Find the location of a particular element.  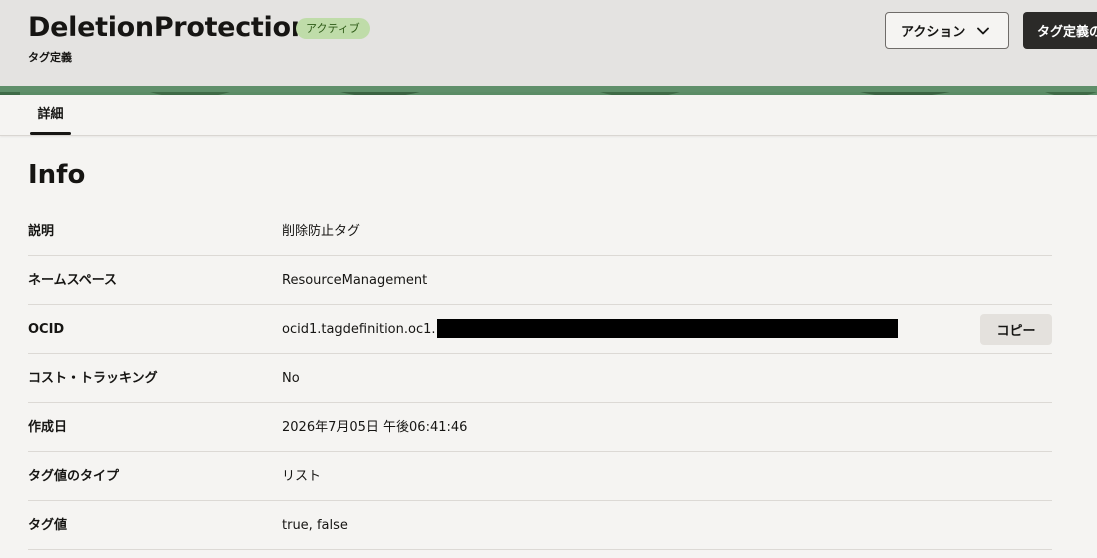

tab-selected-indicator is located at coordinates (50, 133).